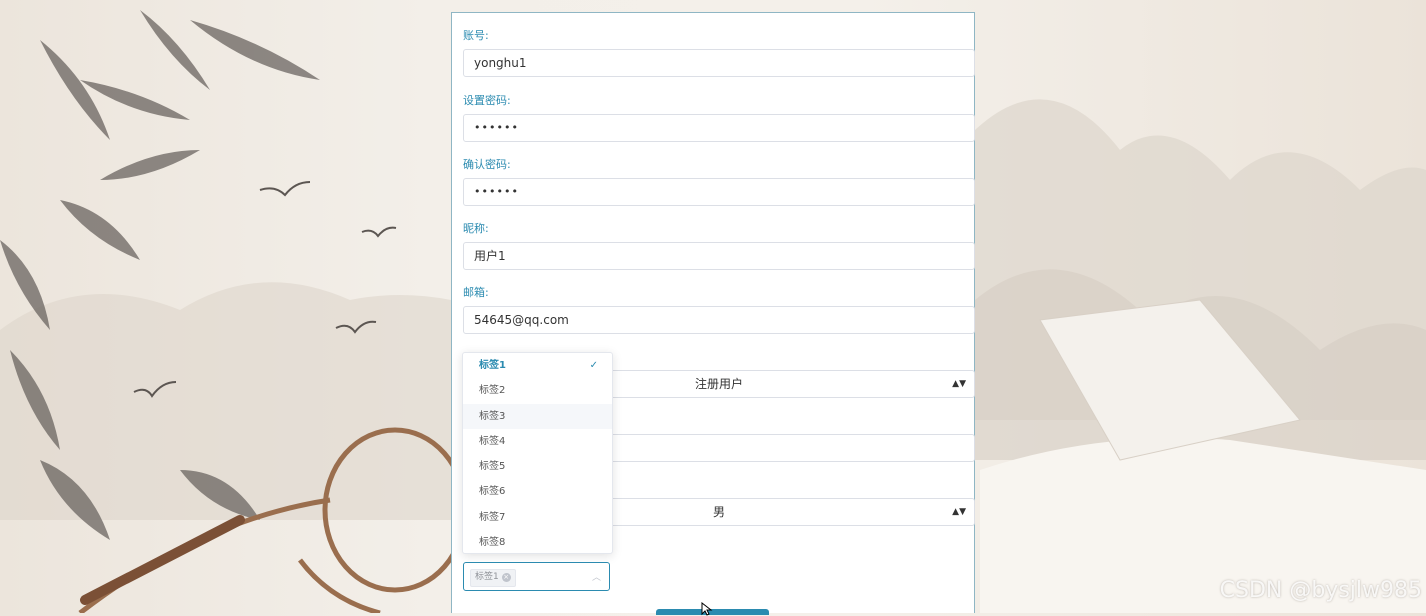 The width and height of the screenshot is (1426, 616). Describe the element at coordinates (707, 609) in the screenshot. I see `mouse-cursor-icon` at that location.